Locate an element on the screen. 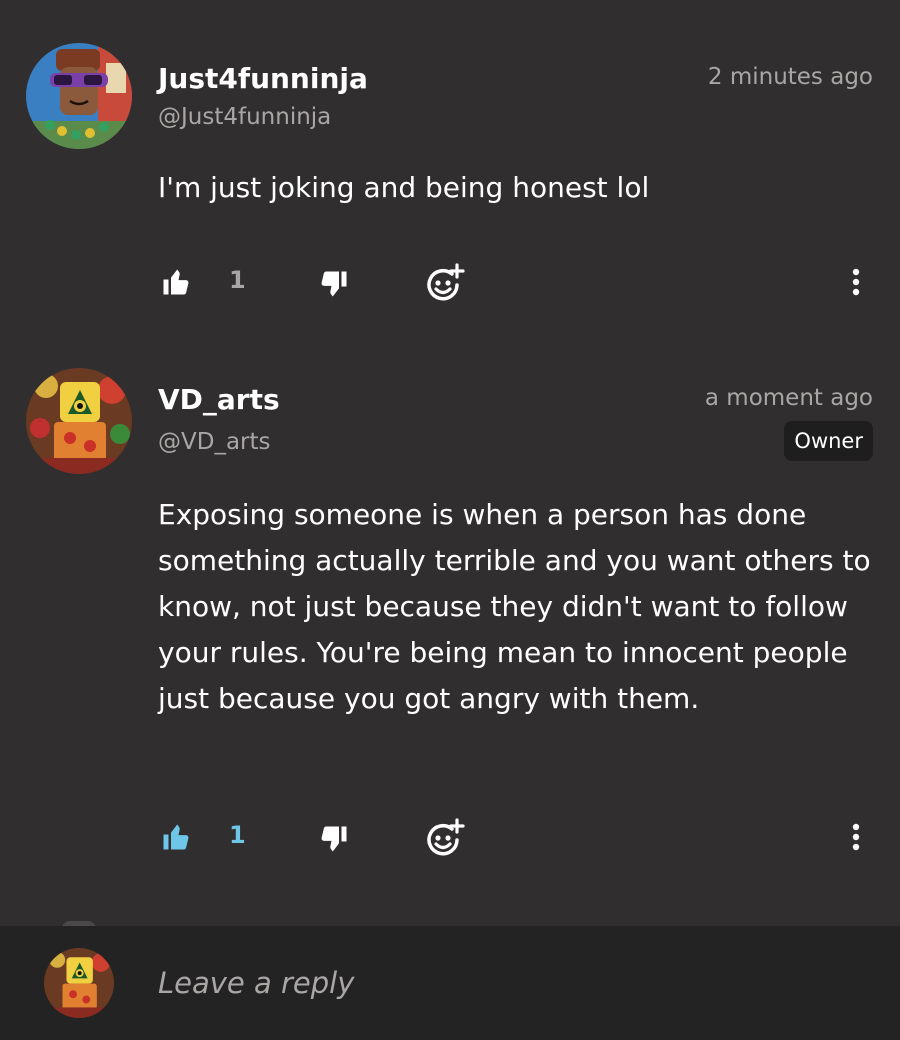  dislike-button is located at coordinates (334, 839).